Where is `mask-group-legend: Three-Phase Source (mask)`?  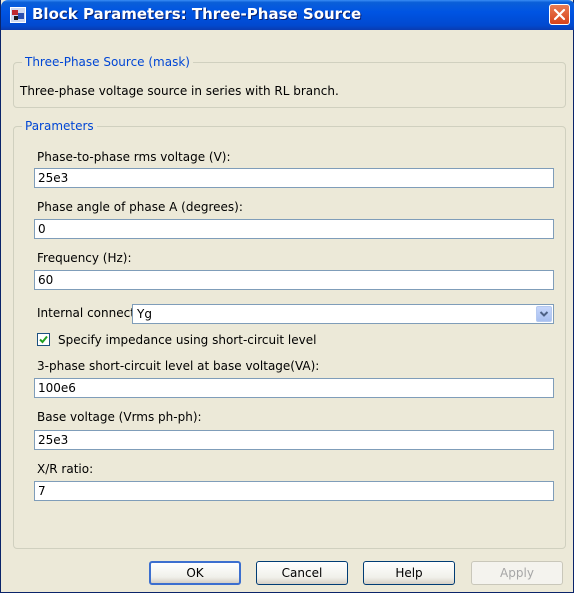 mask-group-legend: Three-Phase Source (mask) is located at coordinates (107, 62).